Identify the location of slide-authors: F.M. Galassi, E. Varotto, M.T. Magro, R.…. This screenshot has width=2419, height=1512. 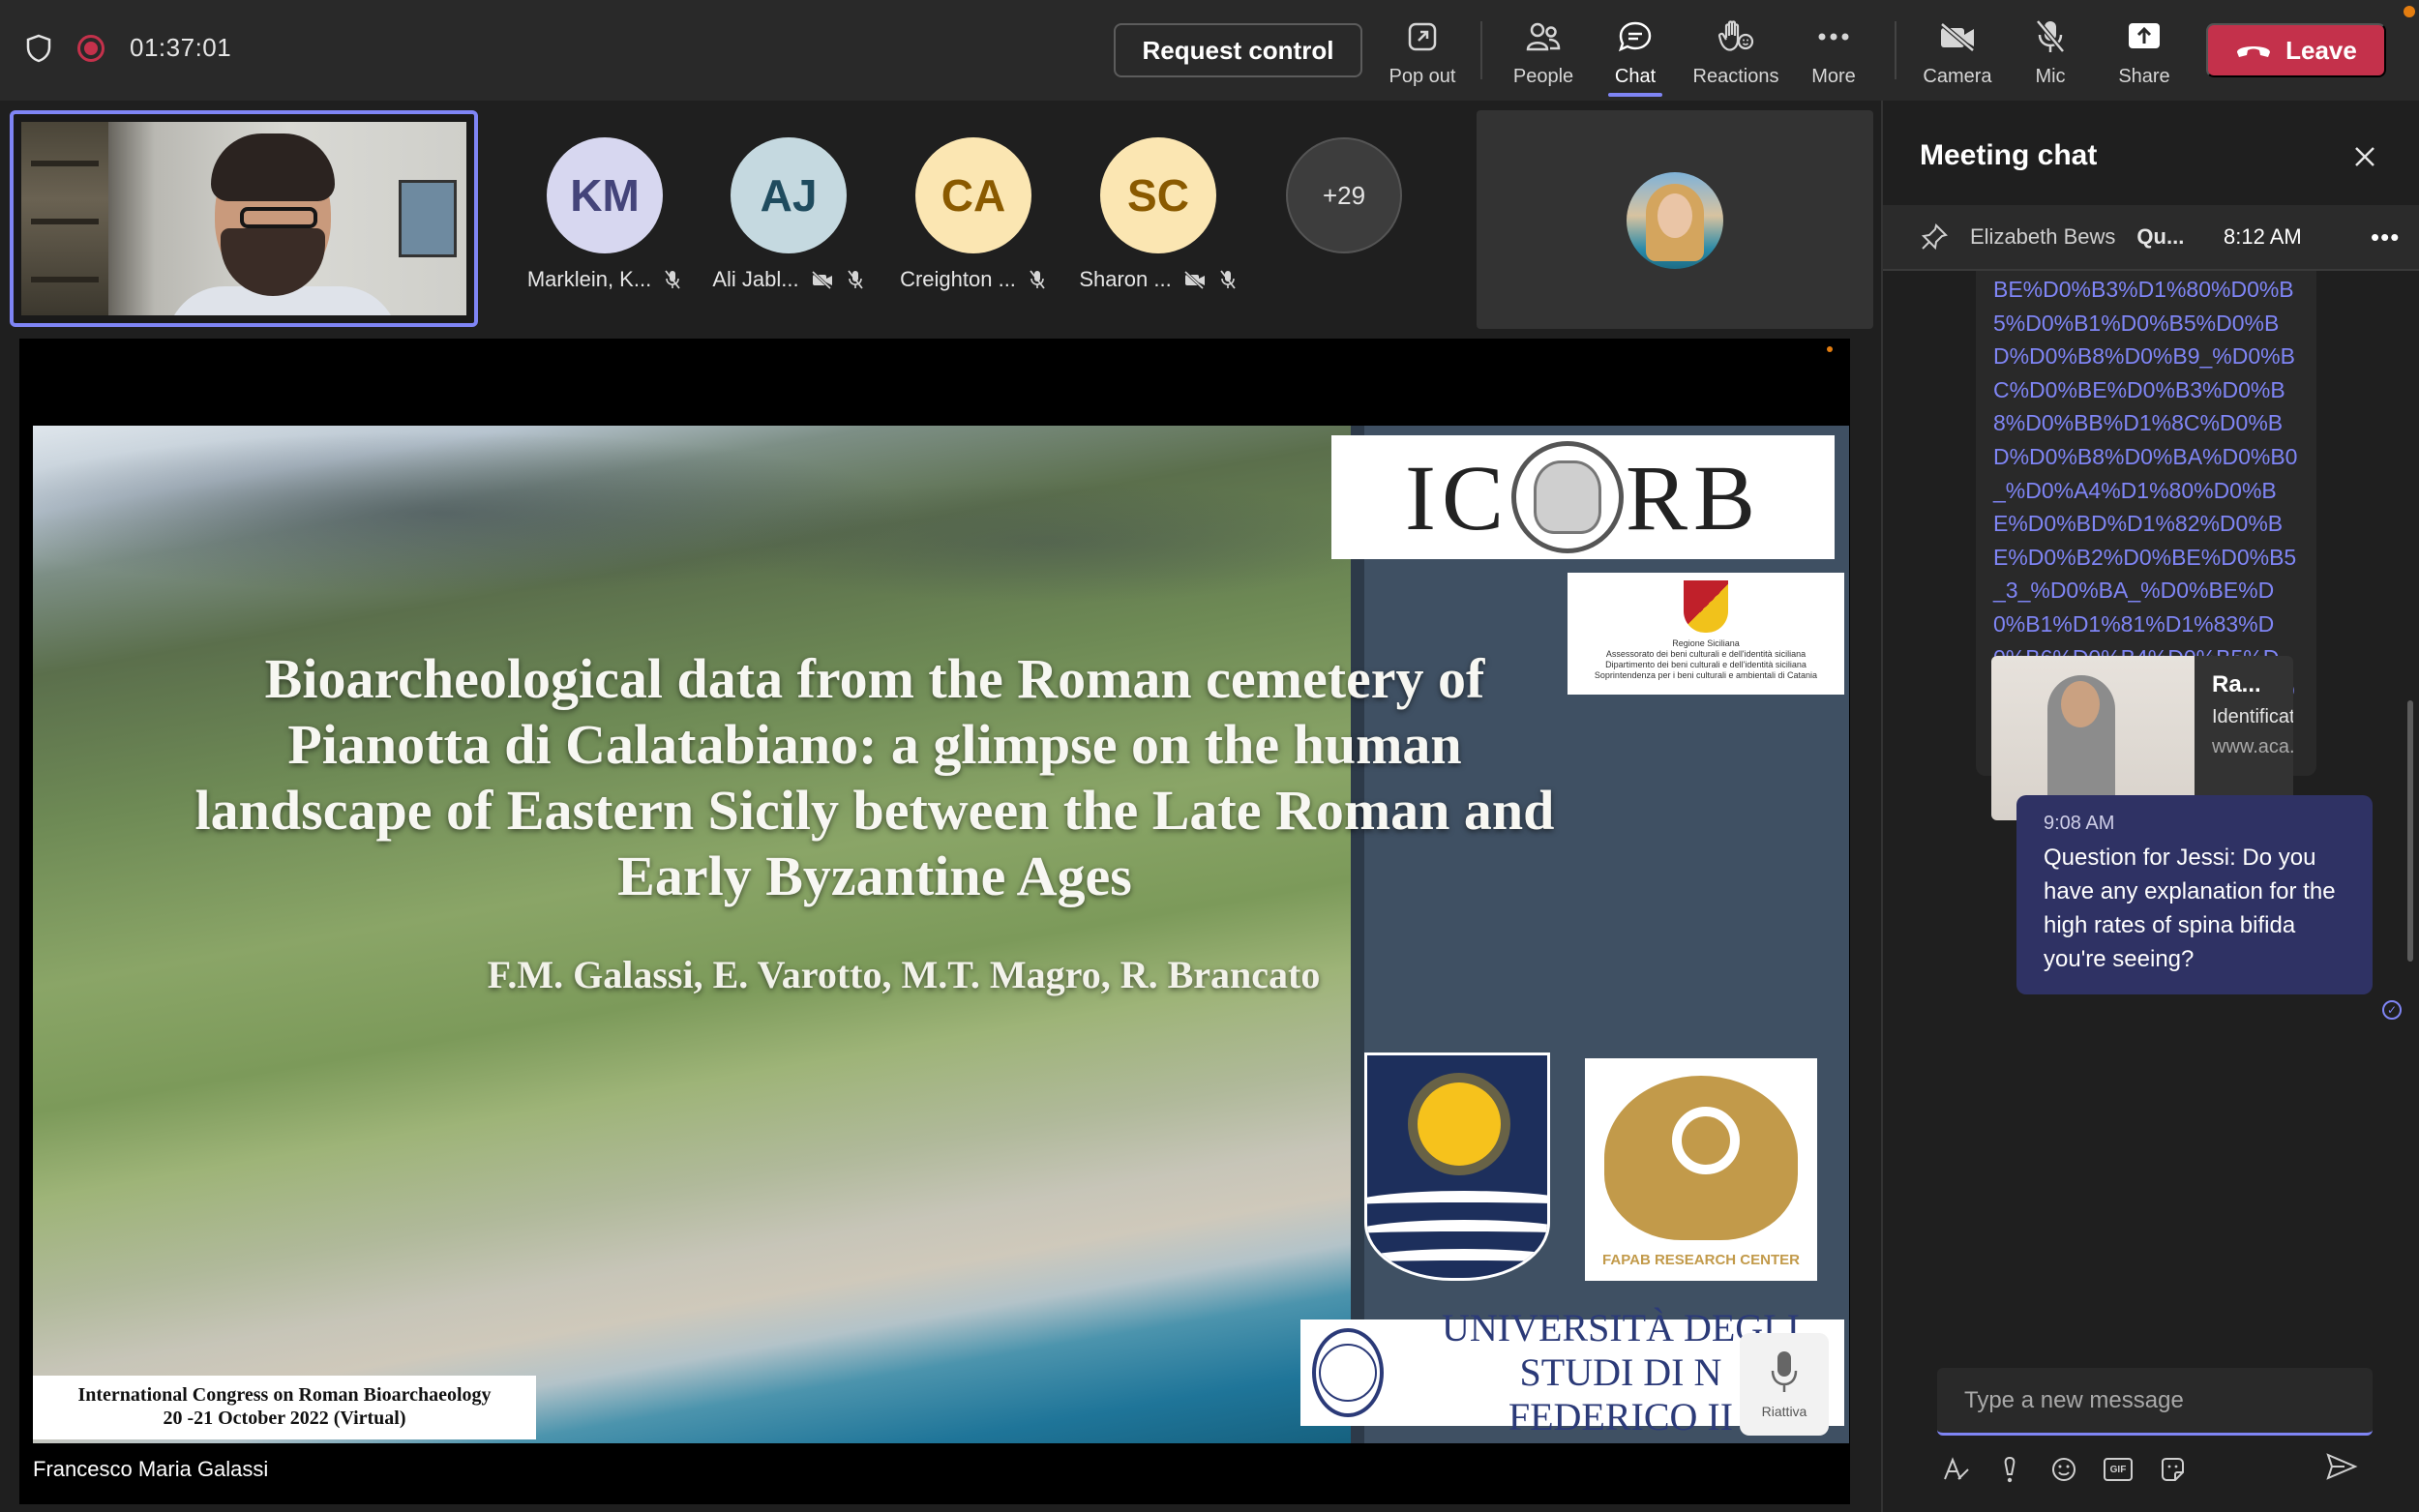
(904, 974).